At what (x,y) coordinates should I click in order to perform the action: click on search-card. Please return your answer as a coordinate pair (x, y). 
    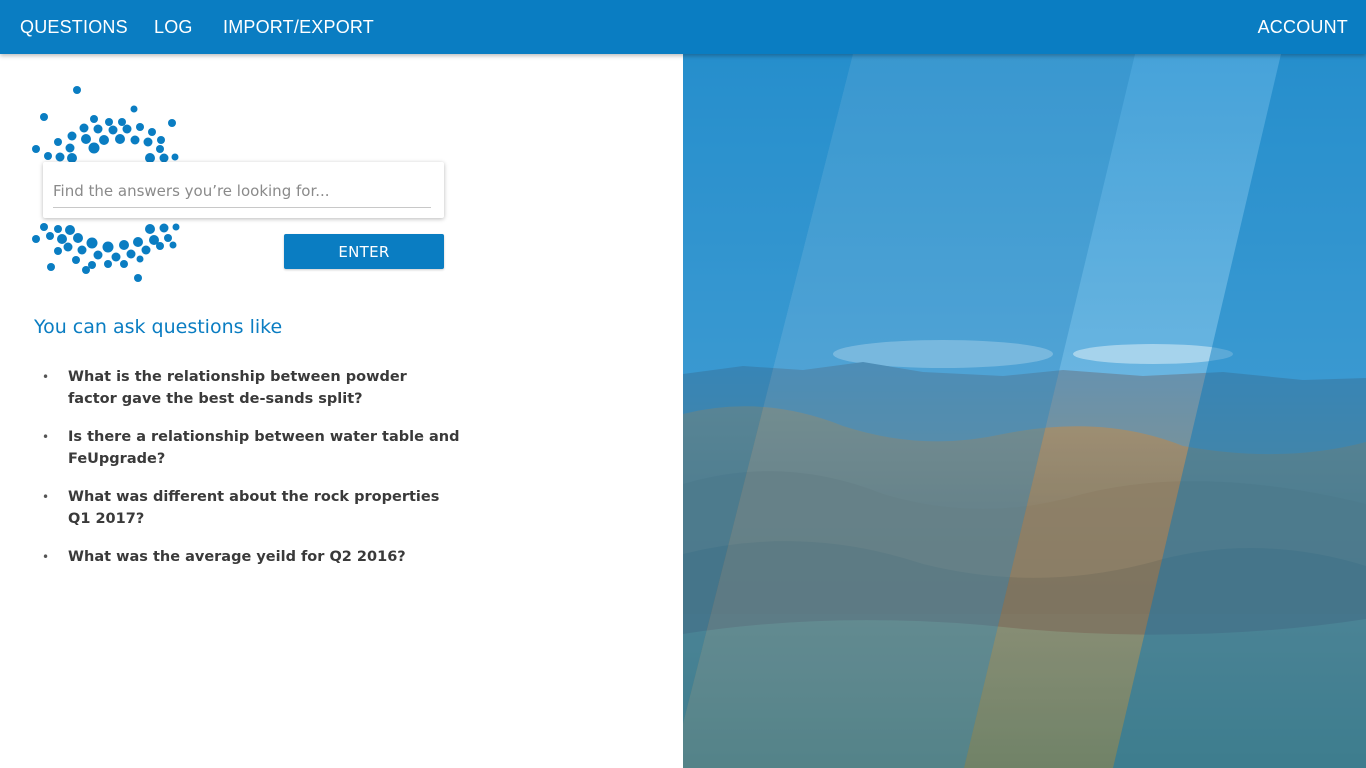
    Looking at the image, I should click on (243, 190).